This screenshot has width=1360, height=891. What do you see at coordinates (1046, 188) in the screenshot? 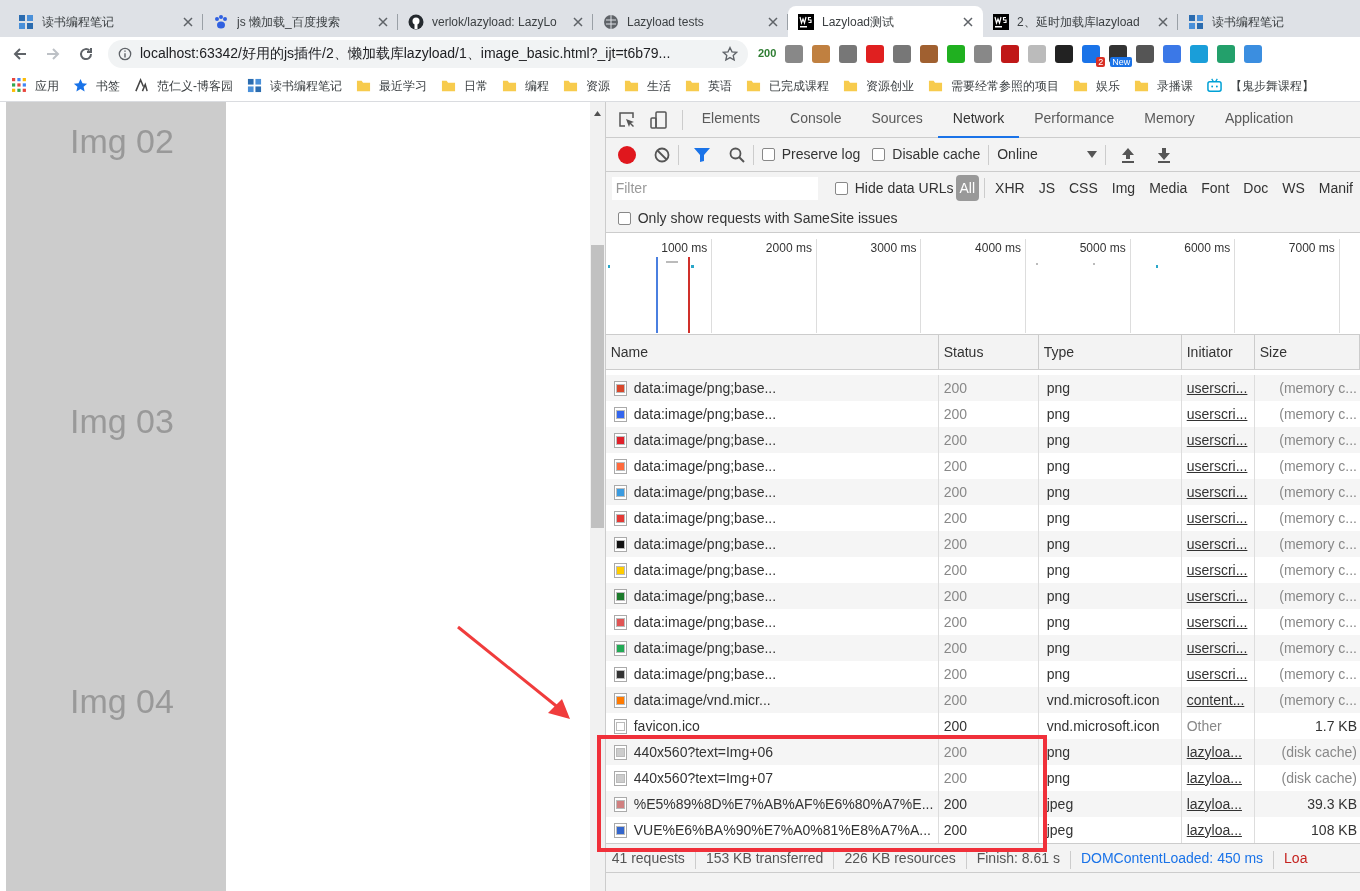
I see `type-filter: JS` at bounding box center [1046, 188].